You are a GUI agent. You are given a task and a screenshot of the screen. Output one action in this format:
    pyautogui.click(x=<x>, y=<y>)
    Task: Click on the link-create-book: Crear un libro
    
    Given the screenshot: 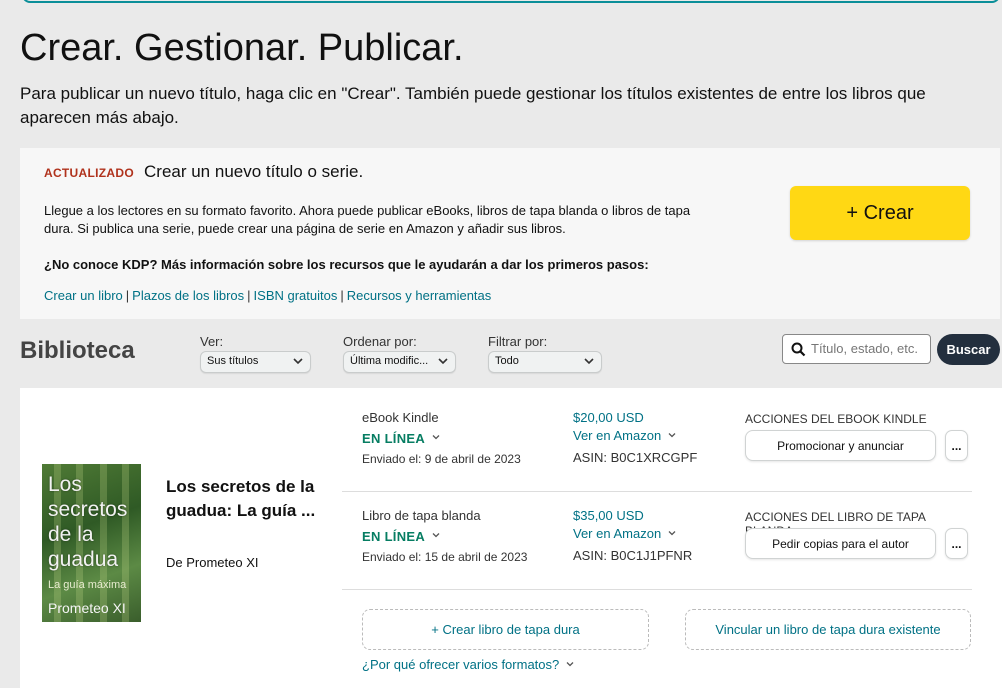 What is the action you would take?
    pyautogui.click(x=83, y=295)
    